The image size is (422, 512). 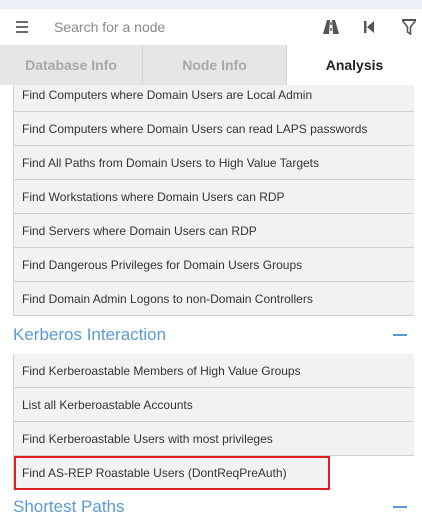 I want to click on tab-analysis: Analysis, so click(x=354, y=65).